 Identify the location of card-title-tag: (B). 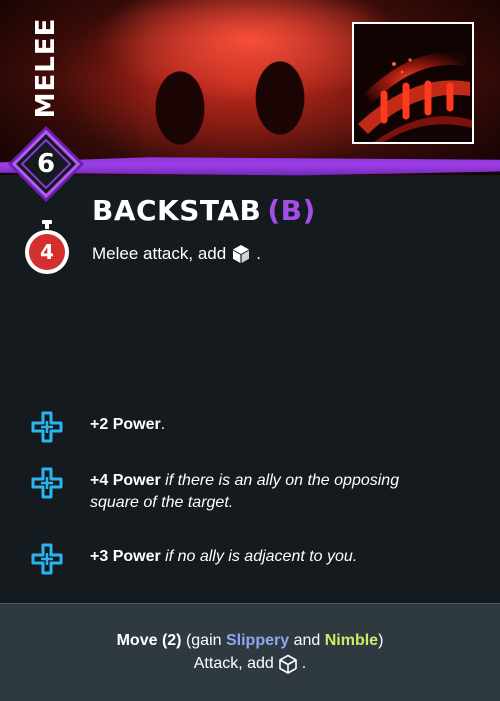
(291, 210).